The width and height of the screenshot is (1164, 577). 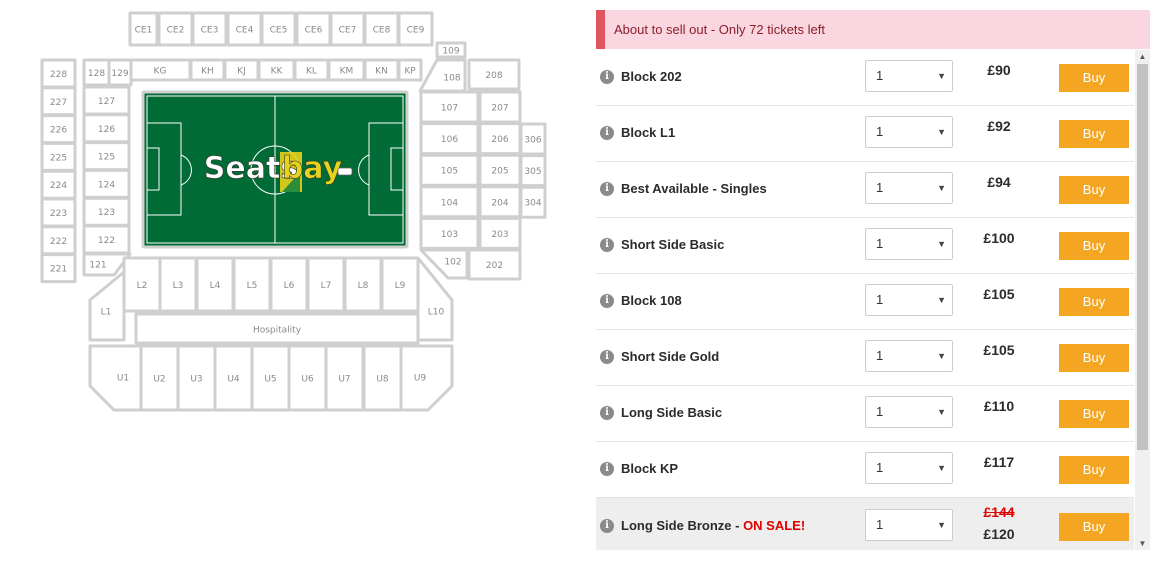 I want to click on seat-block-l4: L4, so click(x=215, y=284).